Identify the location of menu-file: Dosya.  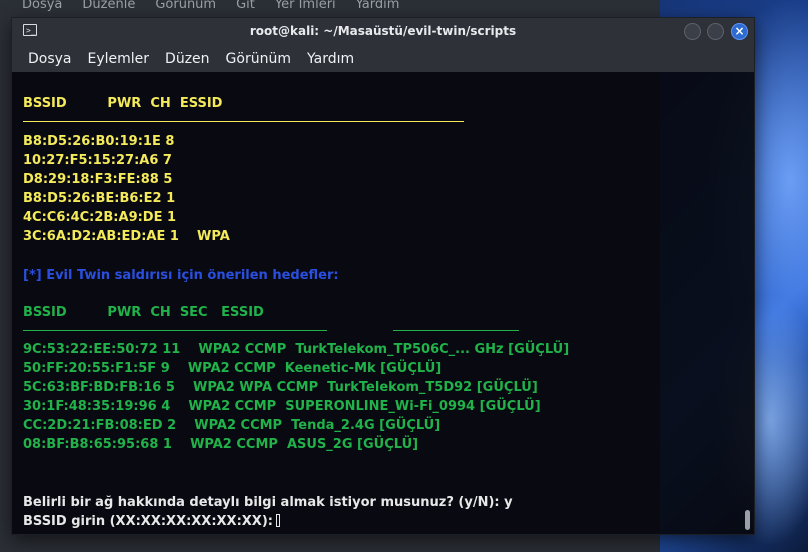
(50, 59).